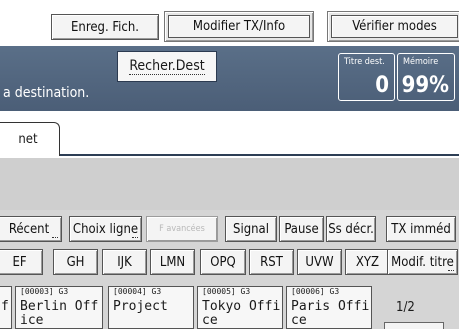 This screenshot has width=459, height=329. I want to click on status-message: a destination., so click(46, 93).